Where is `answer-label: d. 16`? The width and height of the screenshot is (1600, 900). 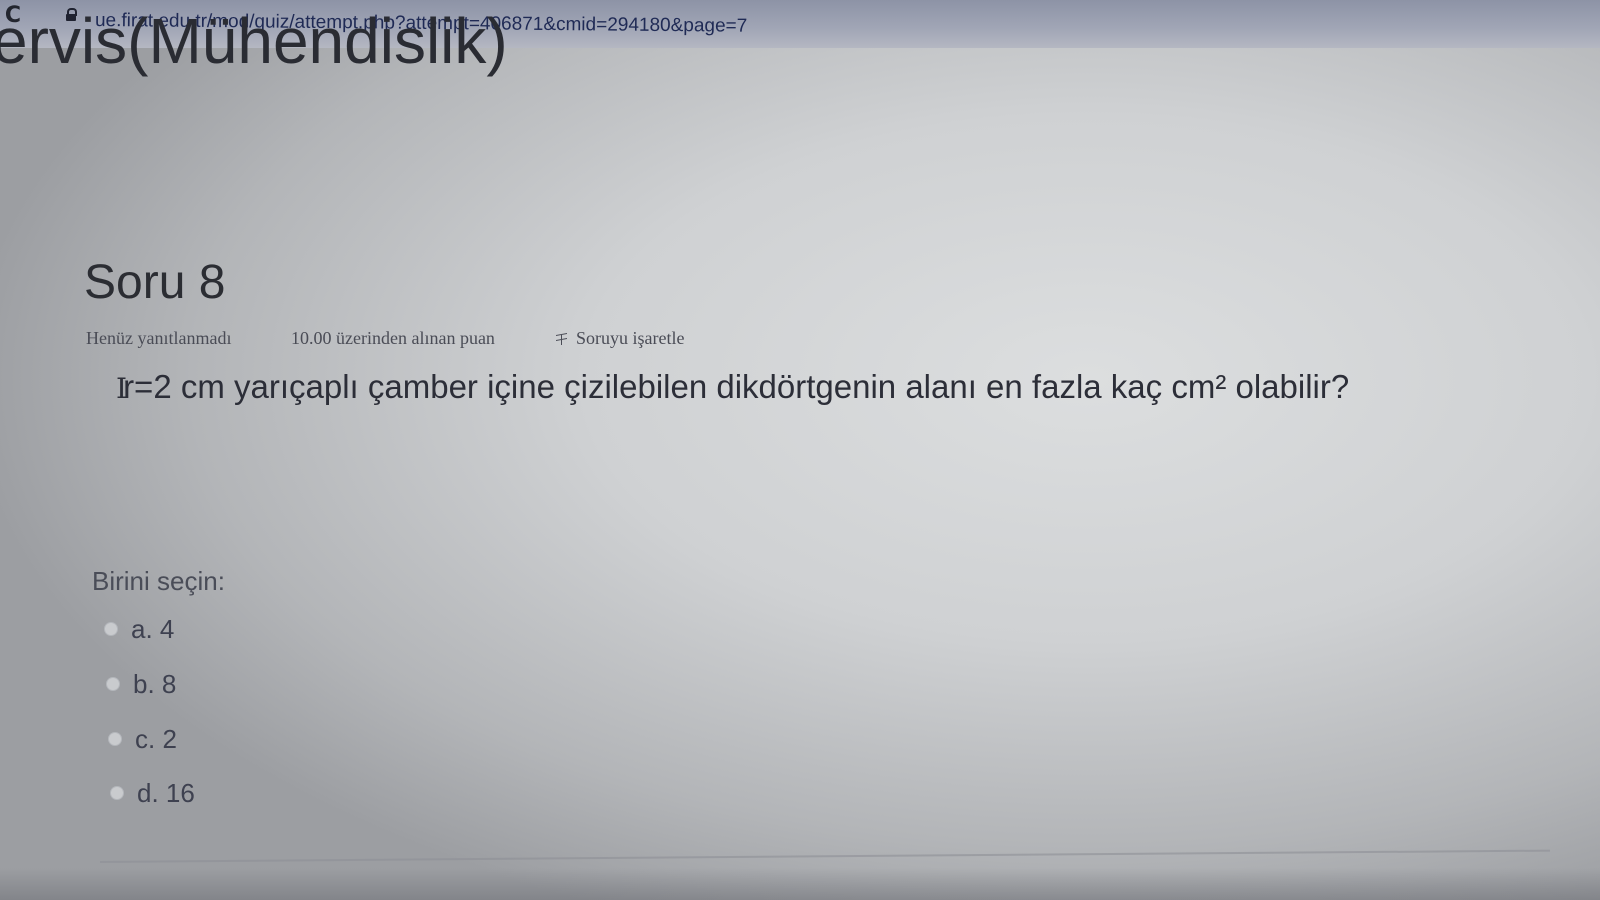 answer-label: d. 16 is located at coordinates (166, 792).